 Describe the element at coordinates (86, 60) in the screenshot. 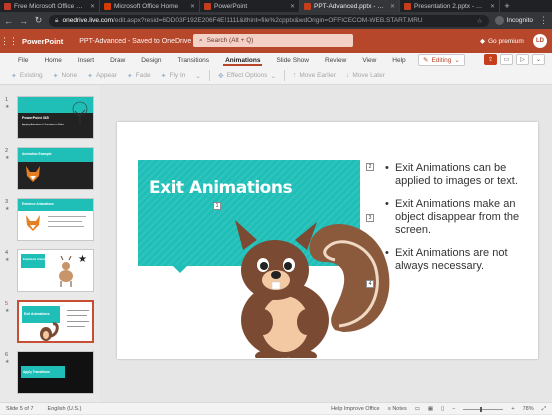

I see `tab-insert: Insert` at that location.